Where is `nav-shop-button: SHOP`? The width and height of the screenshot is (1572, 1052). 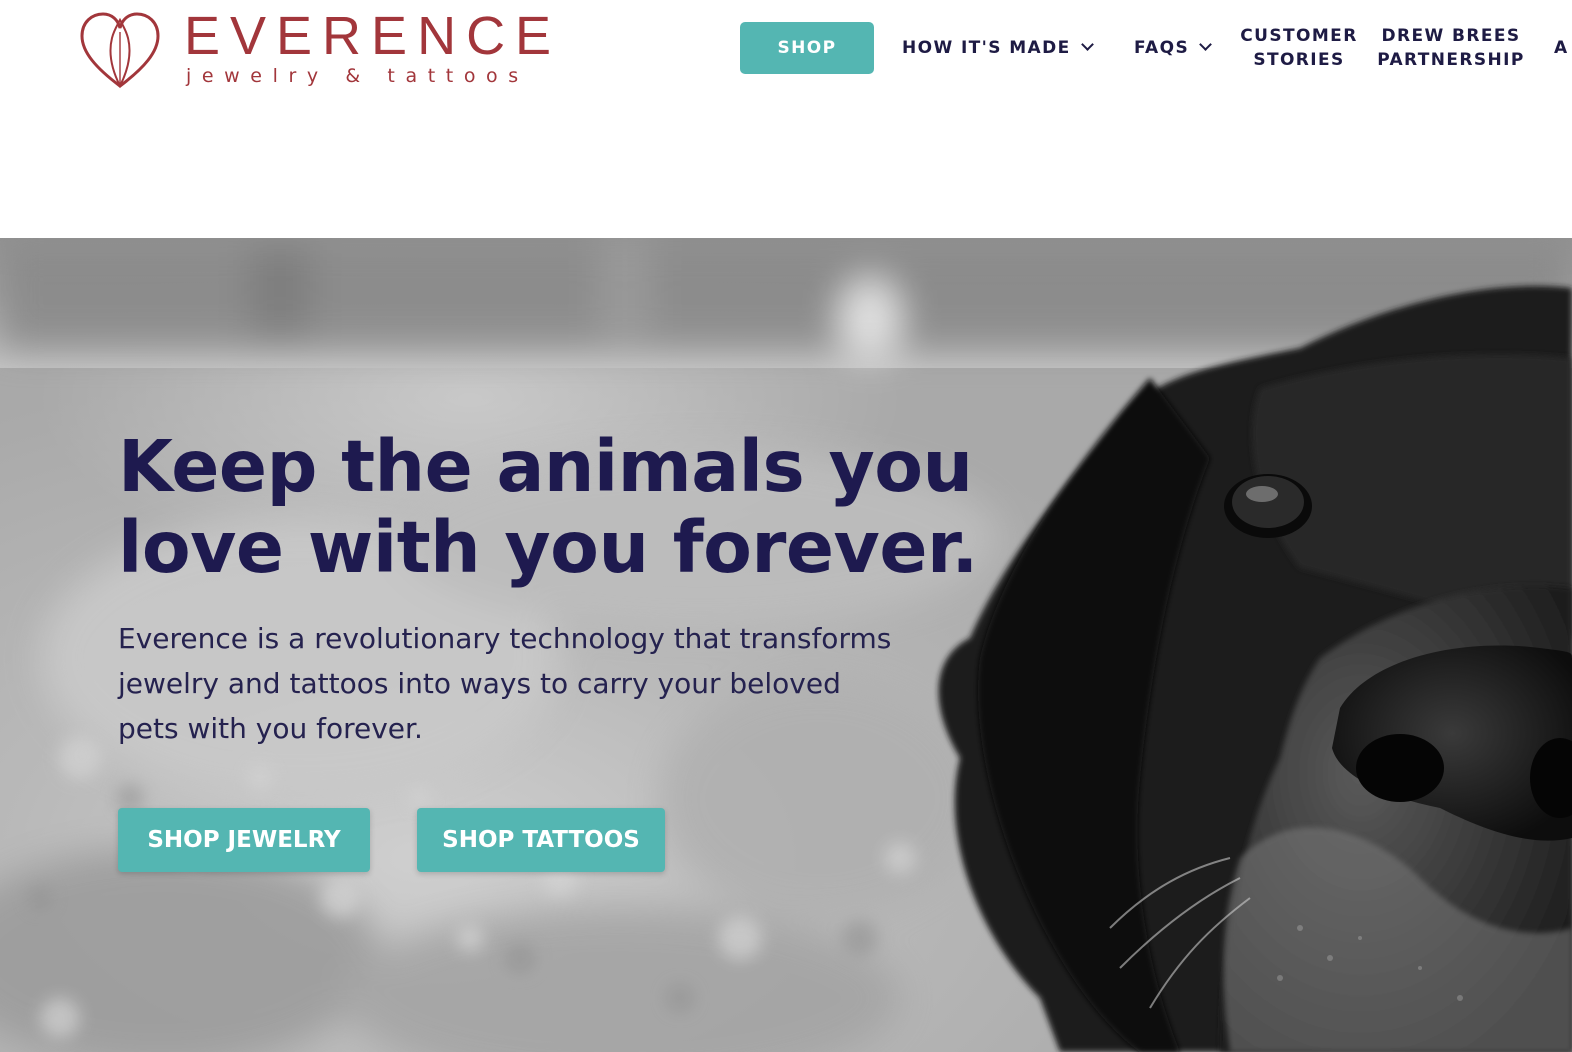
nav-shop-button: SHOP is located at coordinates (807, 48).